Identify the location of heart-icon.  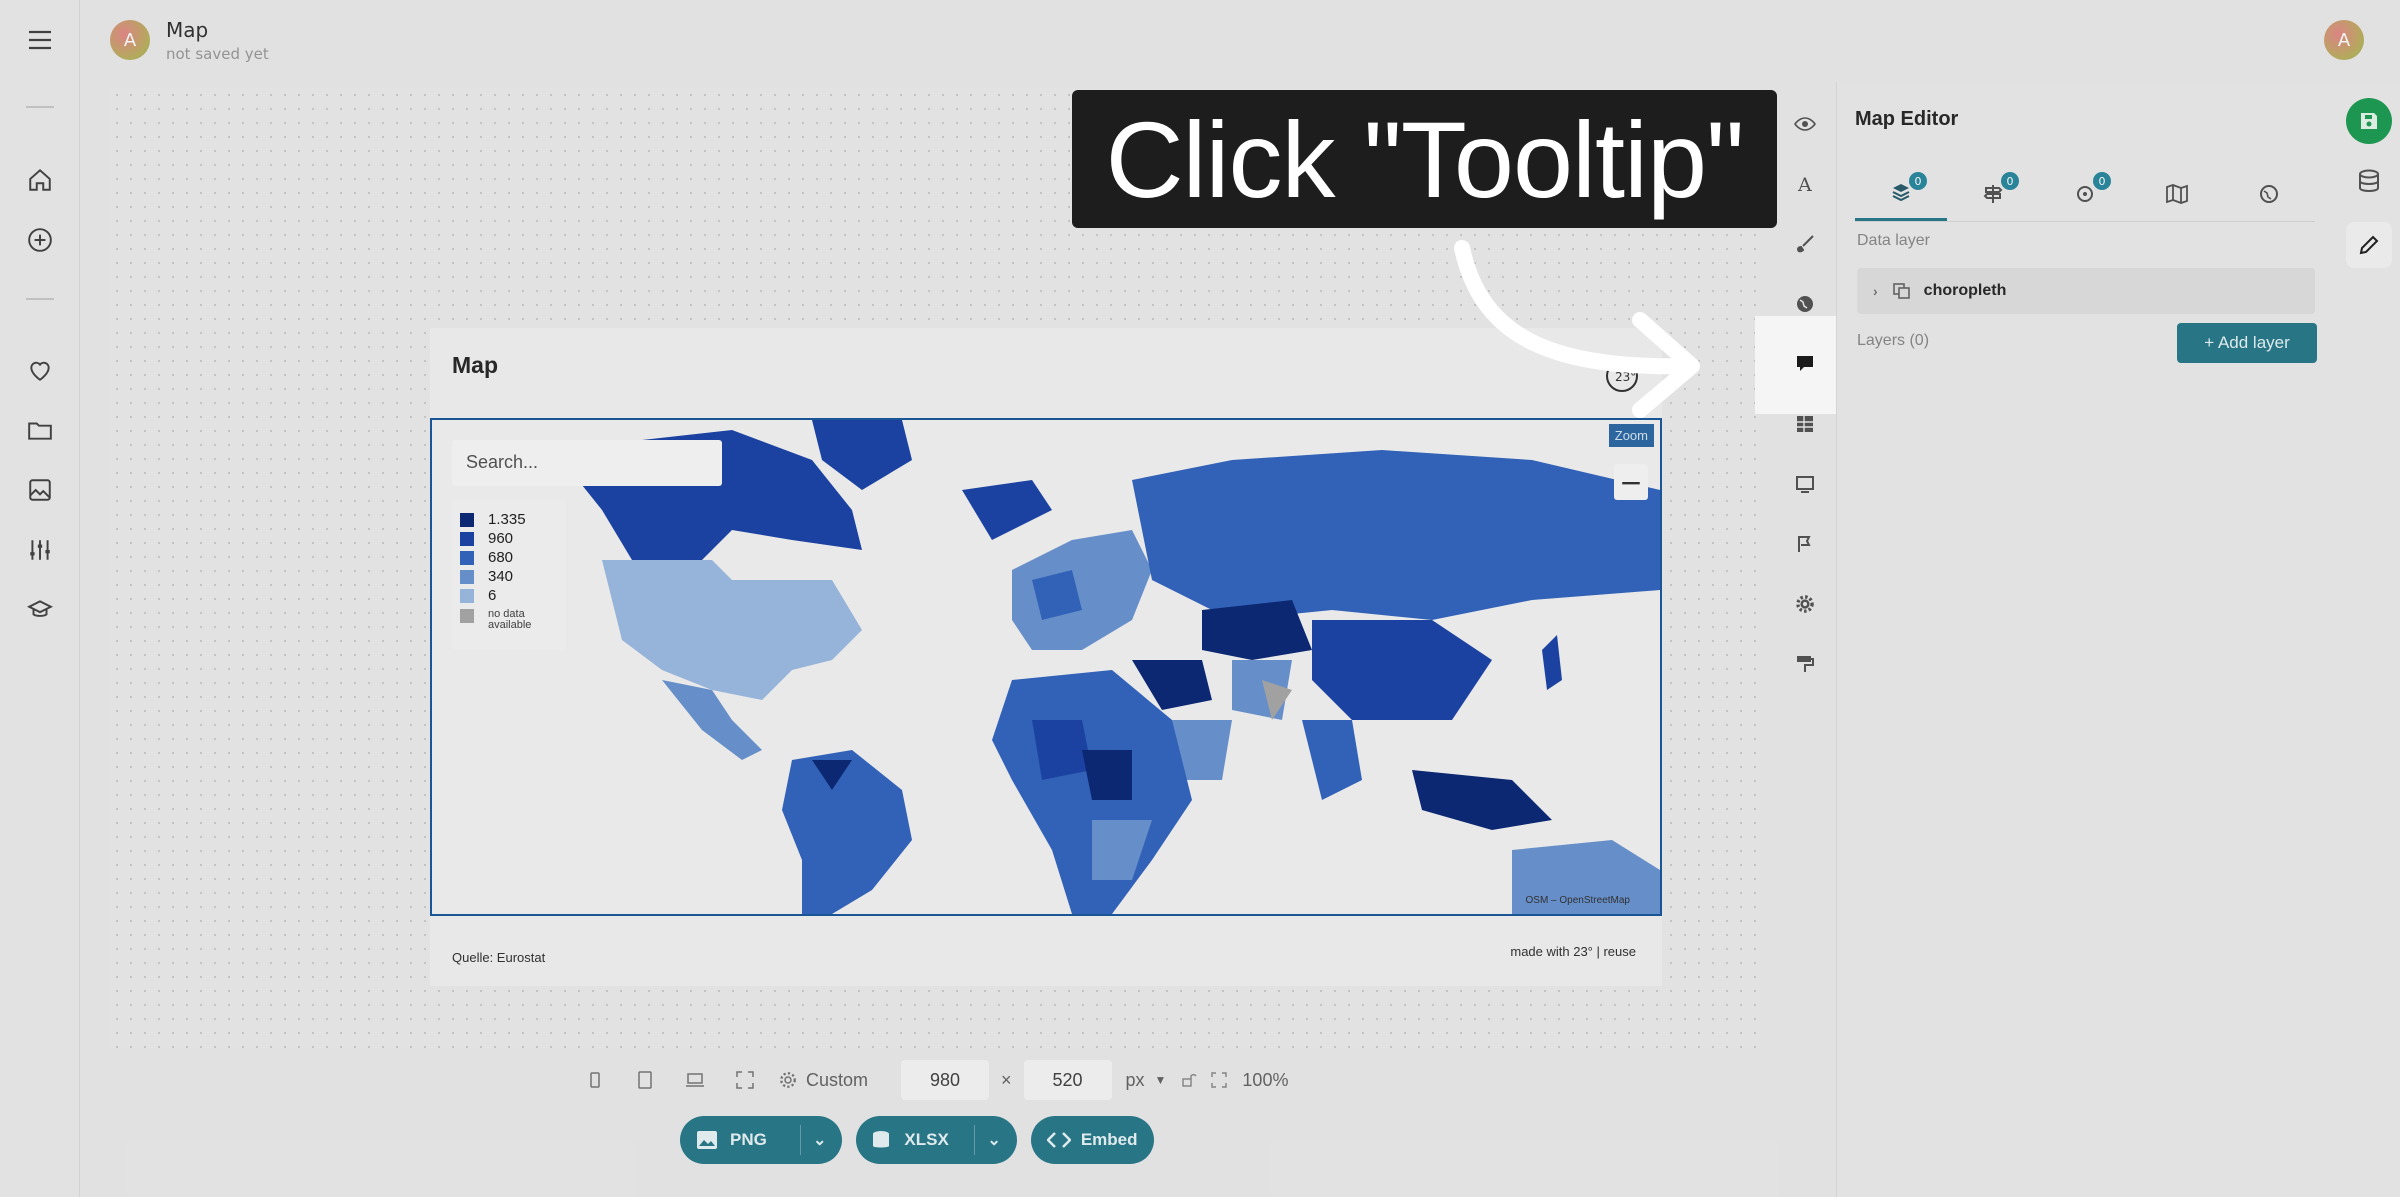
(40, 370).